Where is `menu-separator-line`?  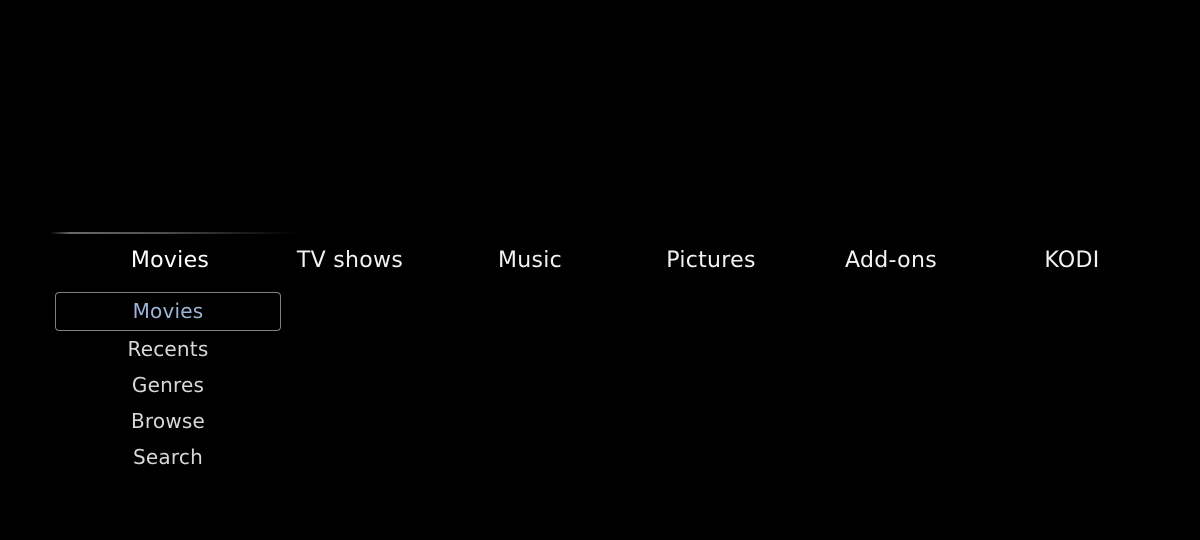
menu-separator-line is located at coordinates (175, 233).